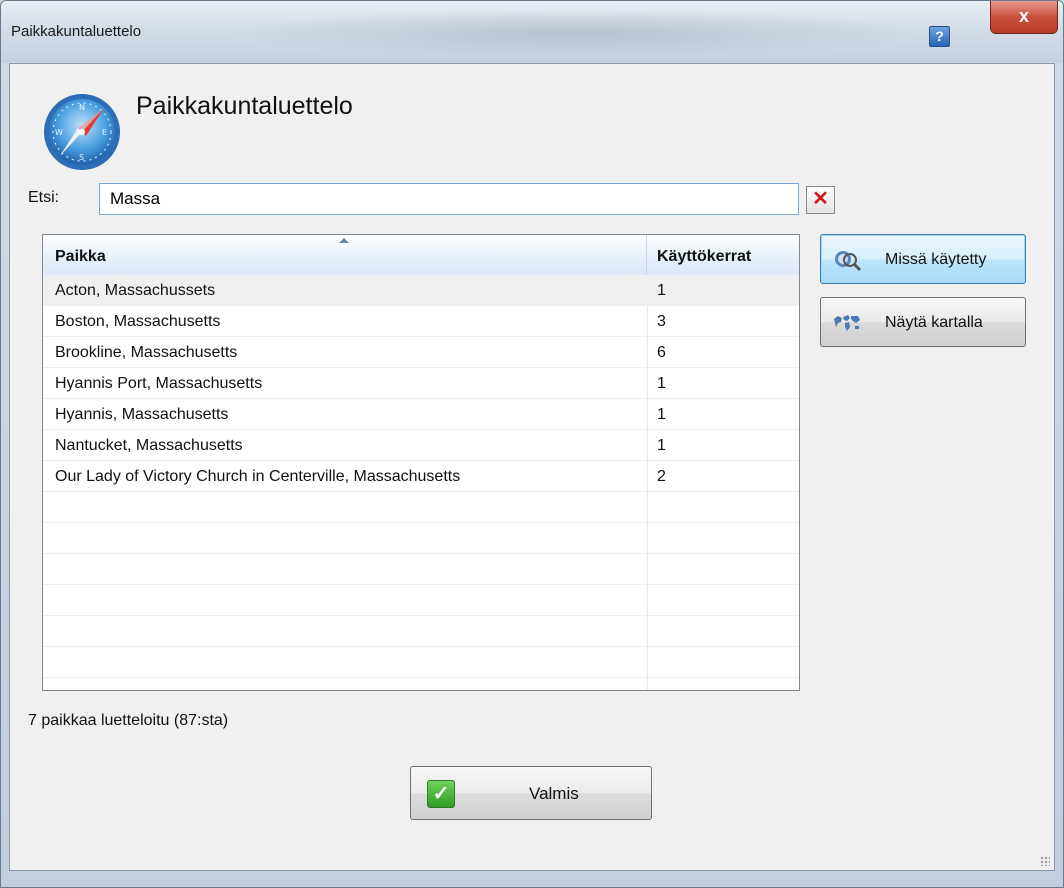  What do you see at coordinates (421, 445) in the screenshot?
I see `table-row: Nantucket, Massachusetts 1` at bounding box center [421, 445].